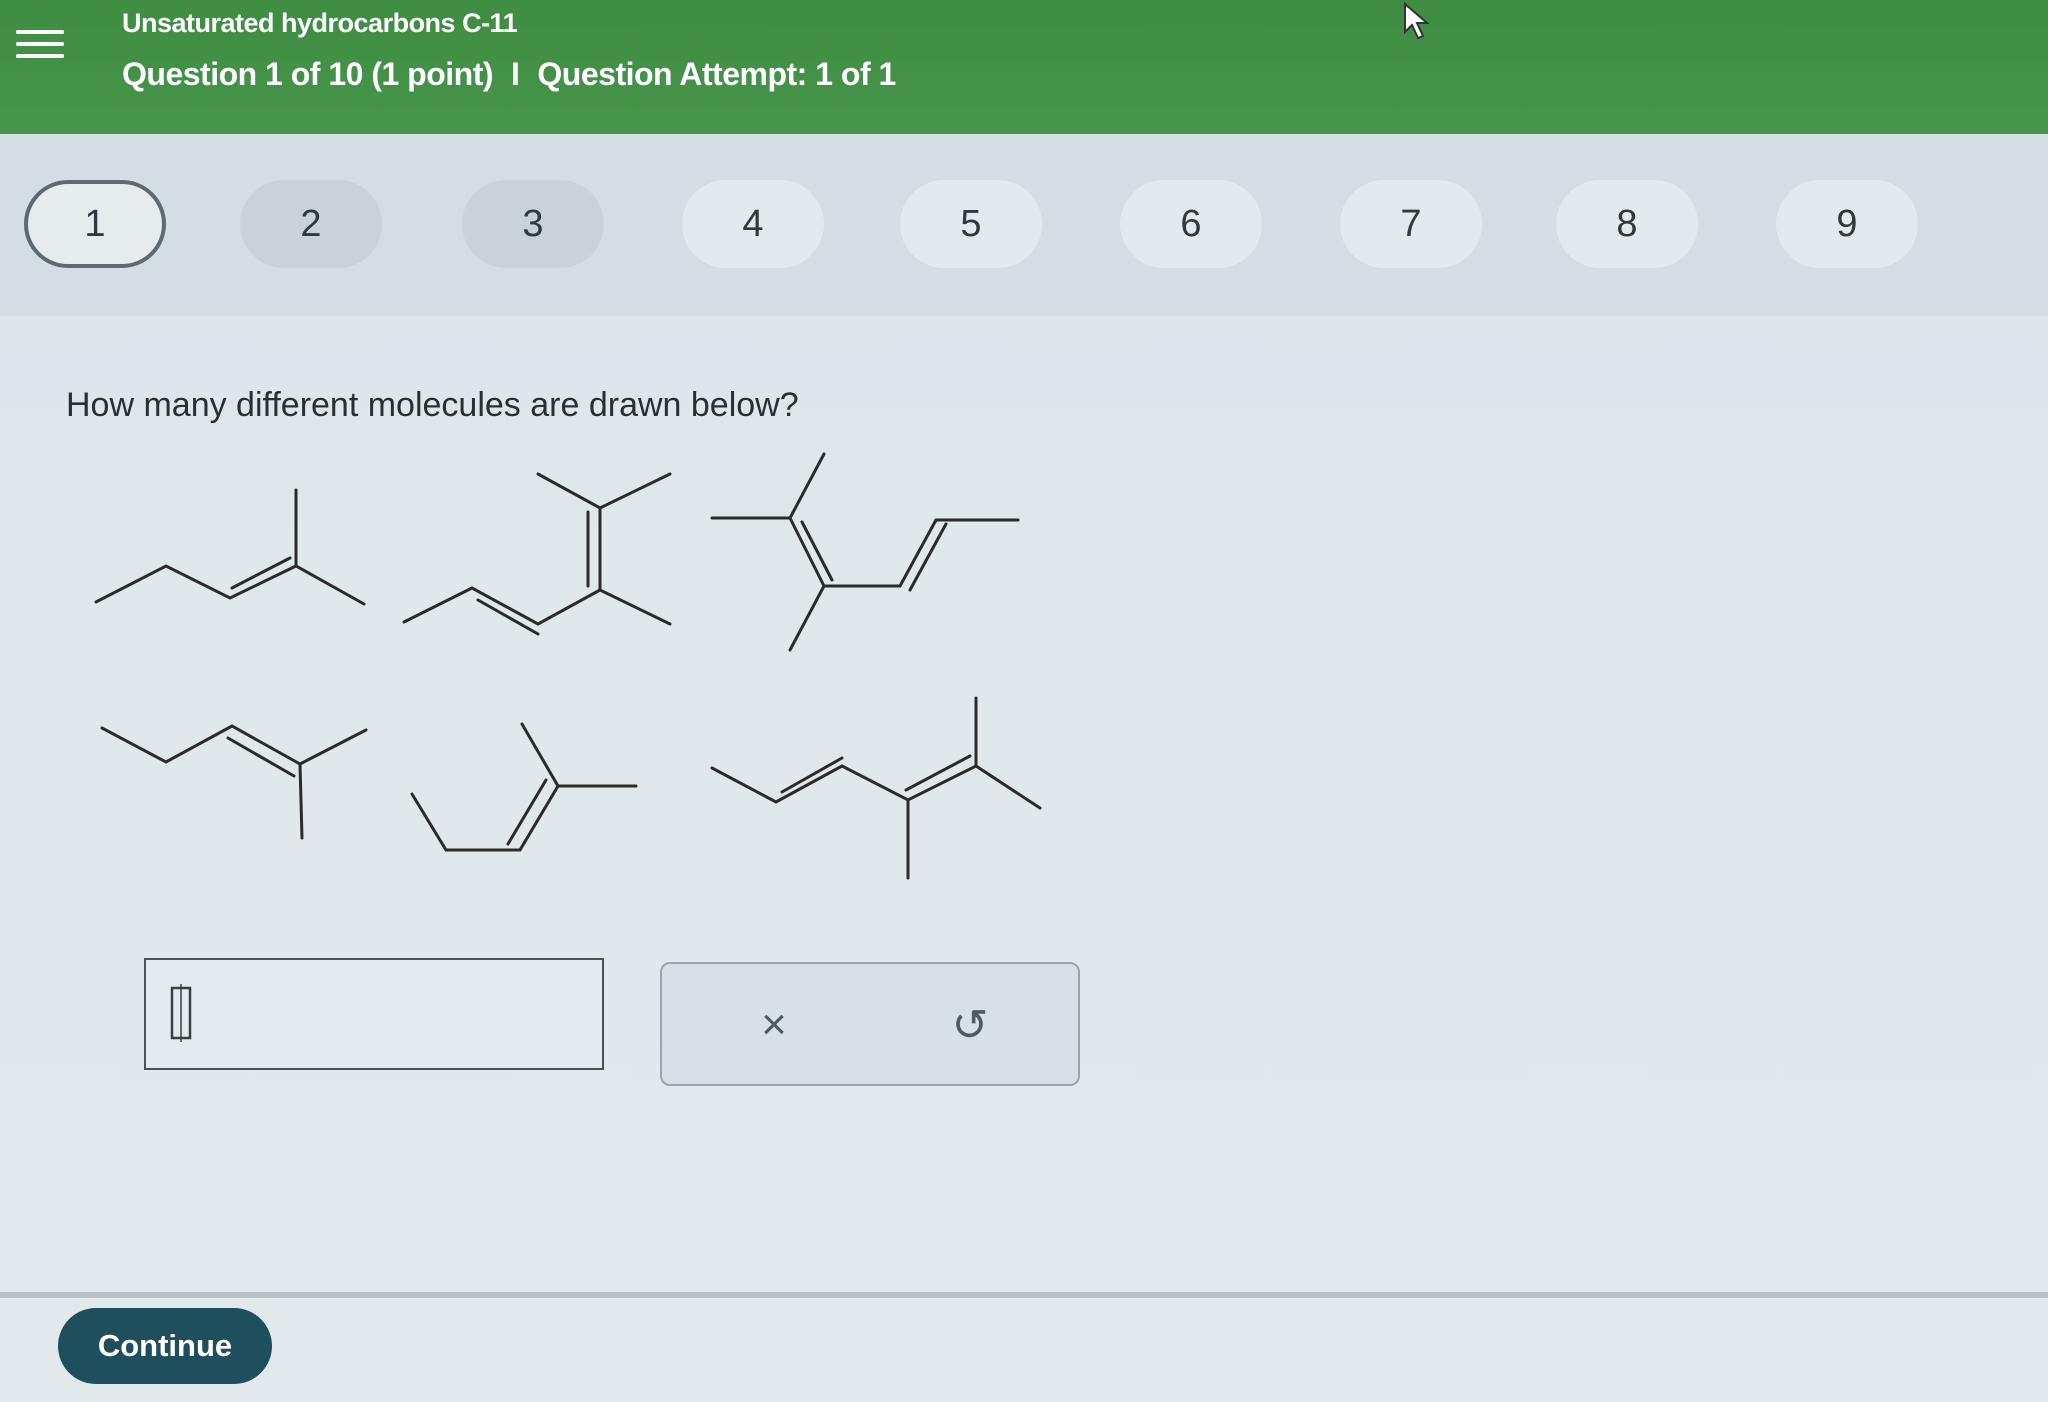 The width and height of the screenshot is (2048, 1402). I want to click on footer-divider, so click(1024, 1295).